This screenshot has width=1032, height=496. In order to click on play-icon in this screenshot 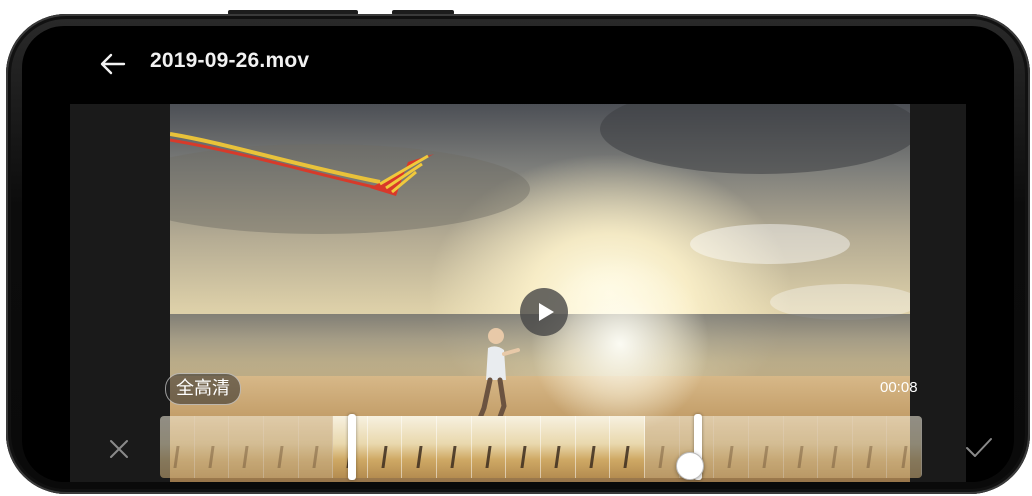, I will do `click(546, 312)`.